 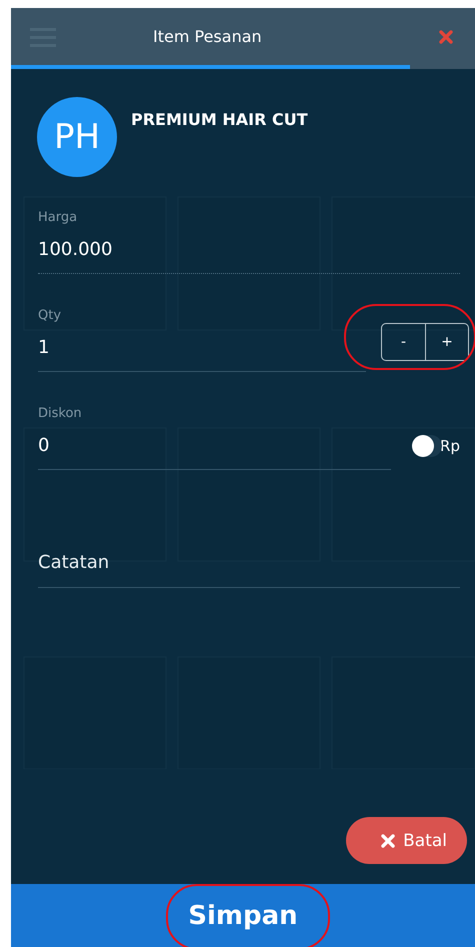 I want to click on save-button: Simpan, so click(x=243, y=915).